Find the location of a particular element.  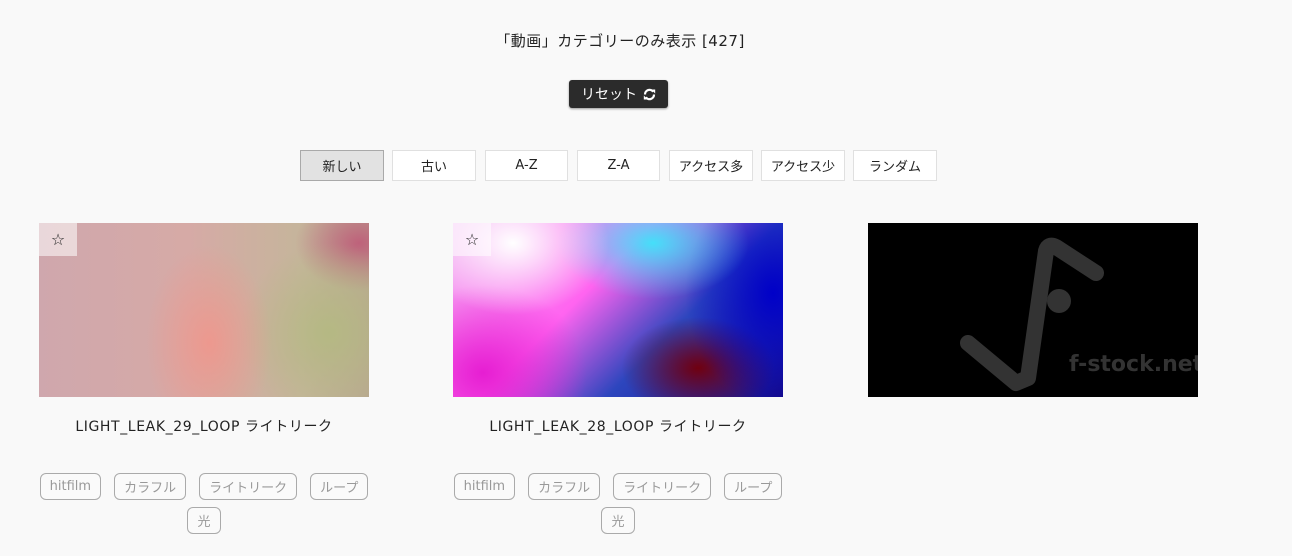

reset-button: リセット is located at coordinates (618, 94).